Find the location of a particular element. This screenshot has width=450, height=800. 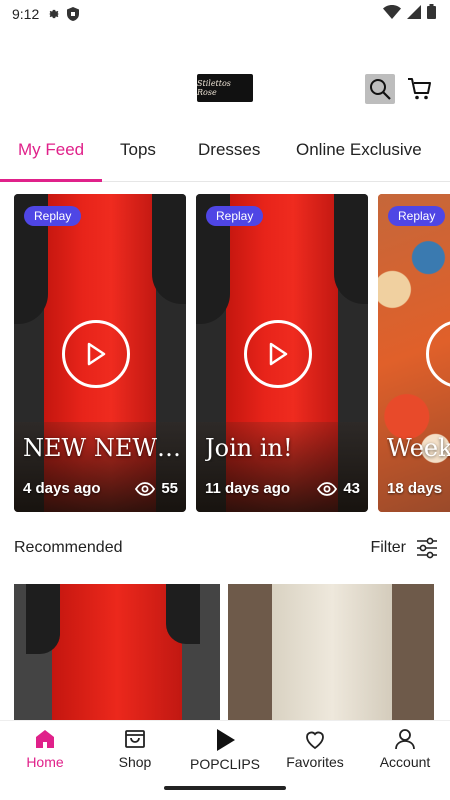

brand-logo: Stilettos Rose is located at coordinates (225, 88).